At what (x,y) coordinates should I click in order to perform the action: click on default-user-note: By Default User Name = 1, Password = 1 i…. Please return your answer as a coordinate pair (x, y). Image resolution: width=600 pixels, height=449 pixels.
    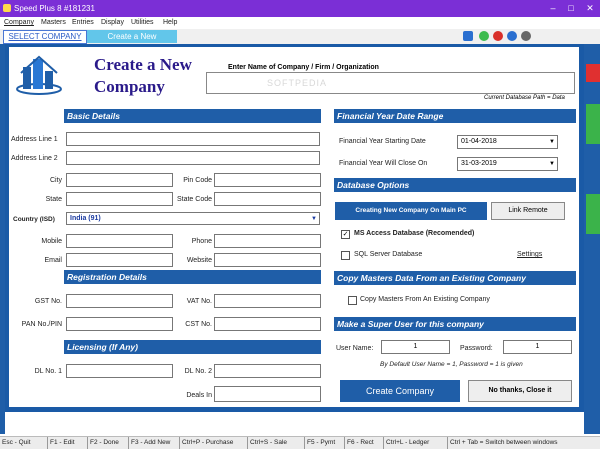
    Looking at the image, I should click on (451, 364).